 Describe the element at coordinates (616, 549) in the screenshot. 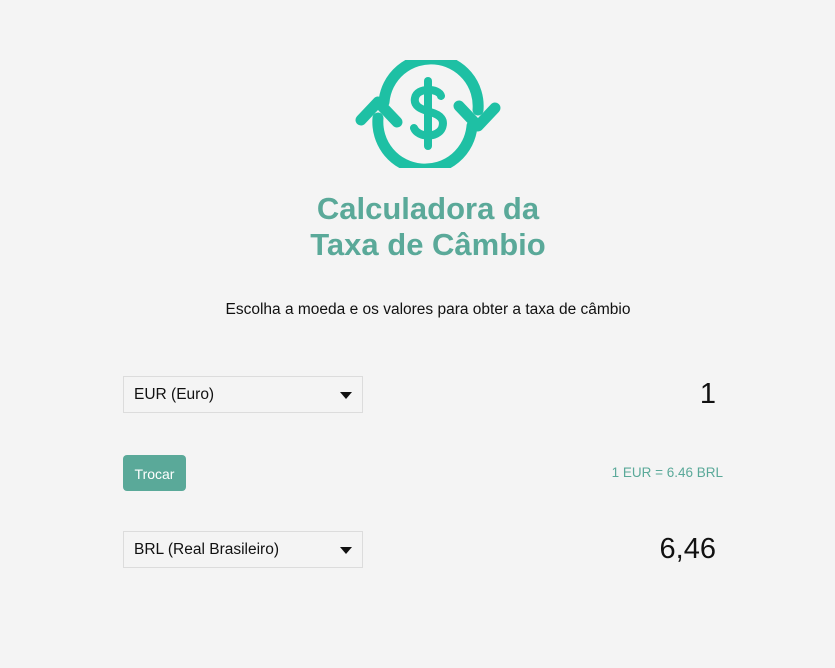

I see `to-amount-input: 6,46` at that location.